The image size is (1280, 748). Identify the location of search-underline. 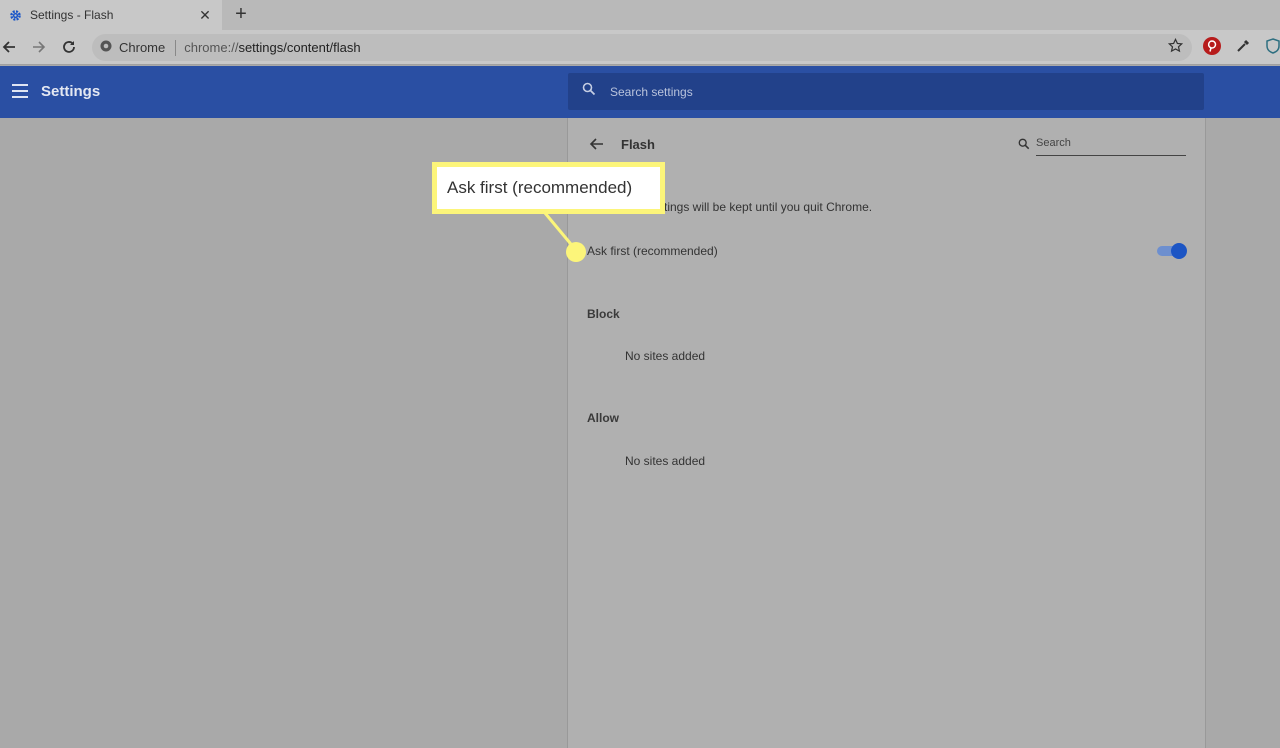
(1111, 155).